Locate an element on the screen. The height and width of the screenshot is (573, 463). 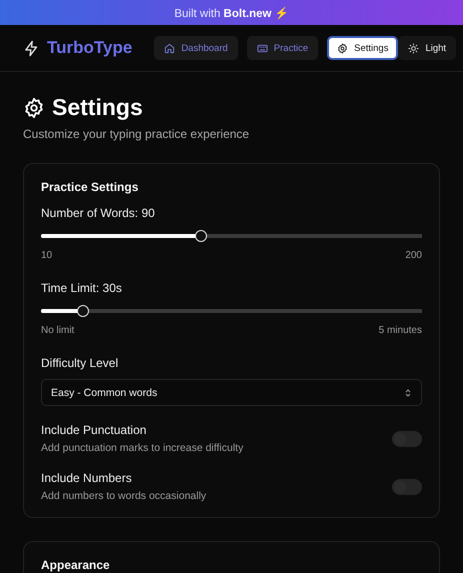
page-title: Settings is located at coordinates (97, 107).